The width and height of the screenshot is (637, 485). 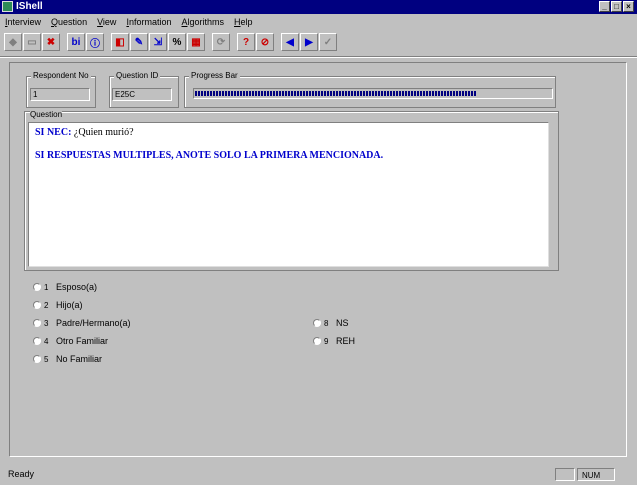 I want to click on option-number: 2, so click(x=46, y=305).